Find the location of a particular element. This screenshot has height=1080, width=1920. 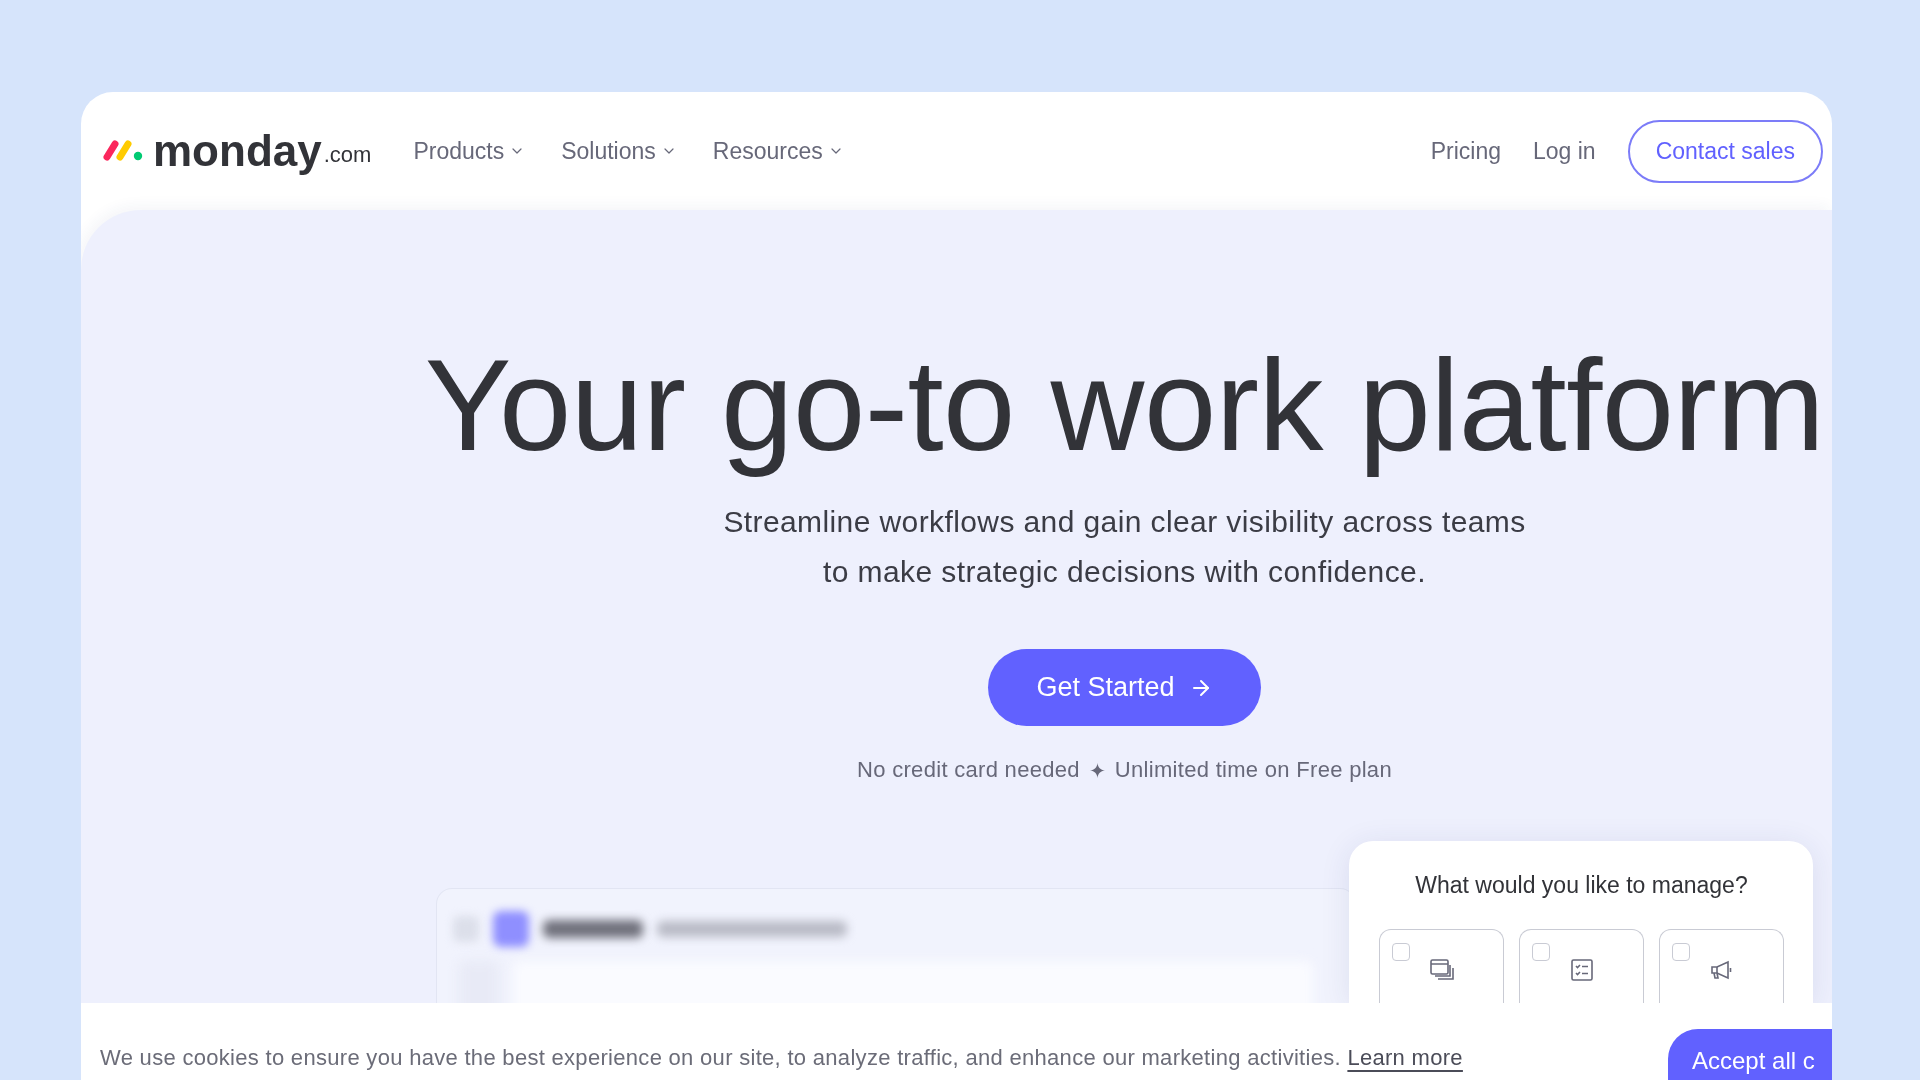

nav-link: Pricing is located at coordinates (1465, 151).